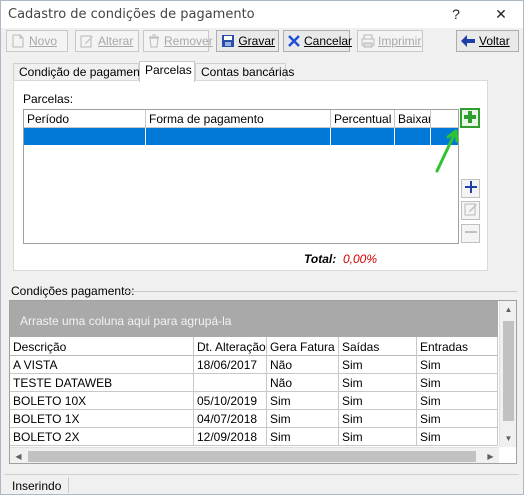 The image size is (524, 495). I want to click on table-row: BOLETO 2X 12/09/2018 Sim Sim Sim, so click(254, 437).